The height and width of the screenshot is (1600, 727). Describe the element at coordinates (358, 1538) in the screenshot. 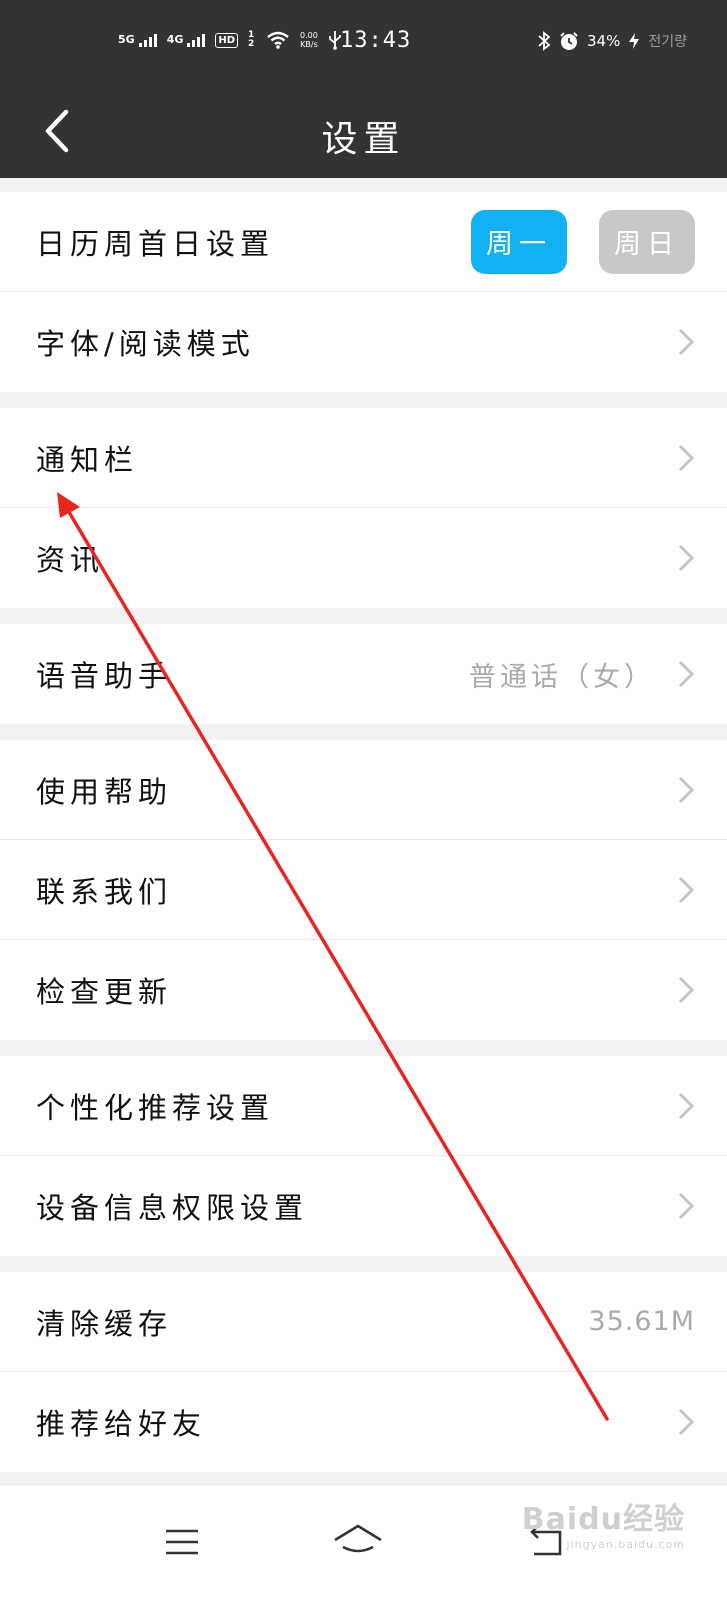

I see `home-icon` at that location.